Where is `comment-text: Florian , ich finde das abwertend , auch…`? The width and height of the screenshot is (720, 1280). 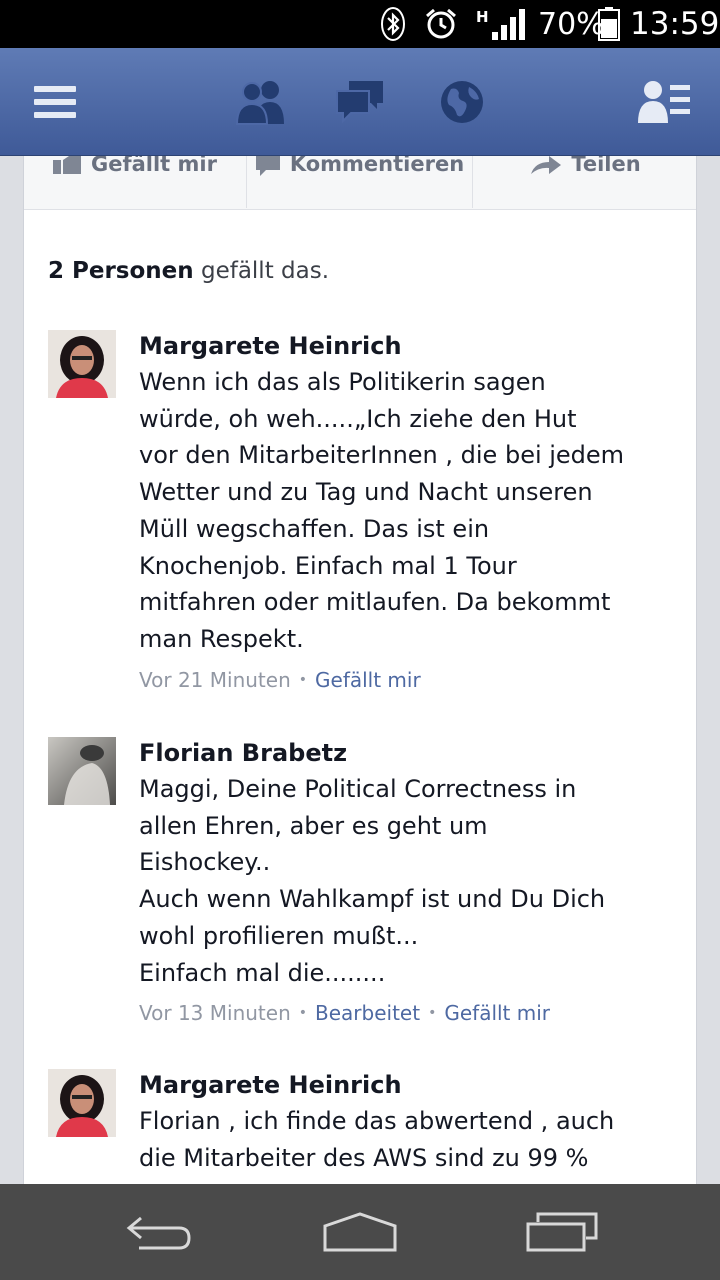
comment-text: Florian , ich finde das abwertend , auch… is located at coordinates (377, 1139).